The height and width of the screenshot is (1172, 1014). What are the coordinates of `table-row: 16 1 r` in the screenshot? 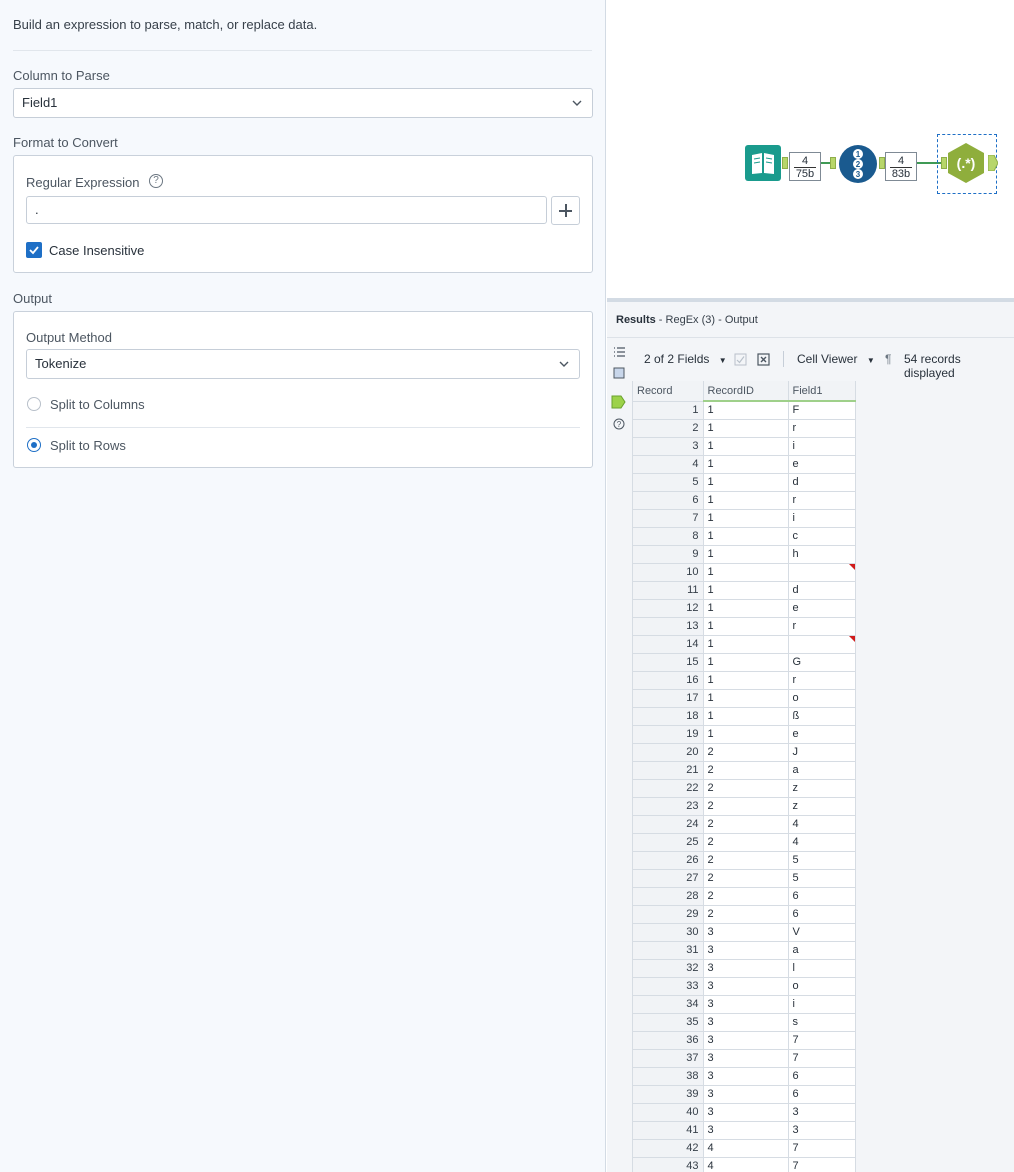 It's located at (744, 680).